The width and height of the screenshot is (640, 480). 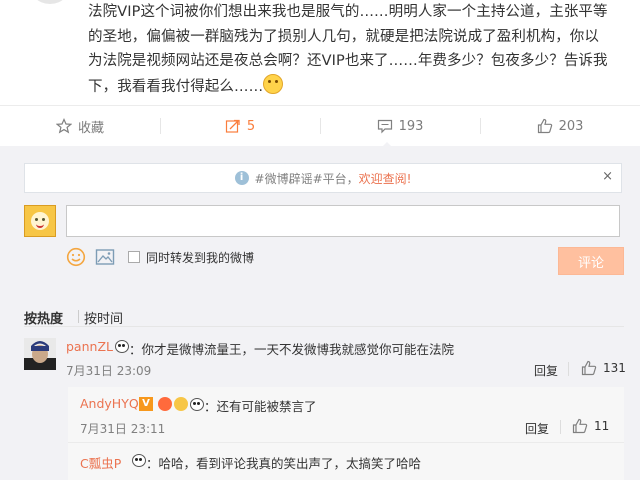 I want to click on info-icon: i, so click(x=241, y=178).